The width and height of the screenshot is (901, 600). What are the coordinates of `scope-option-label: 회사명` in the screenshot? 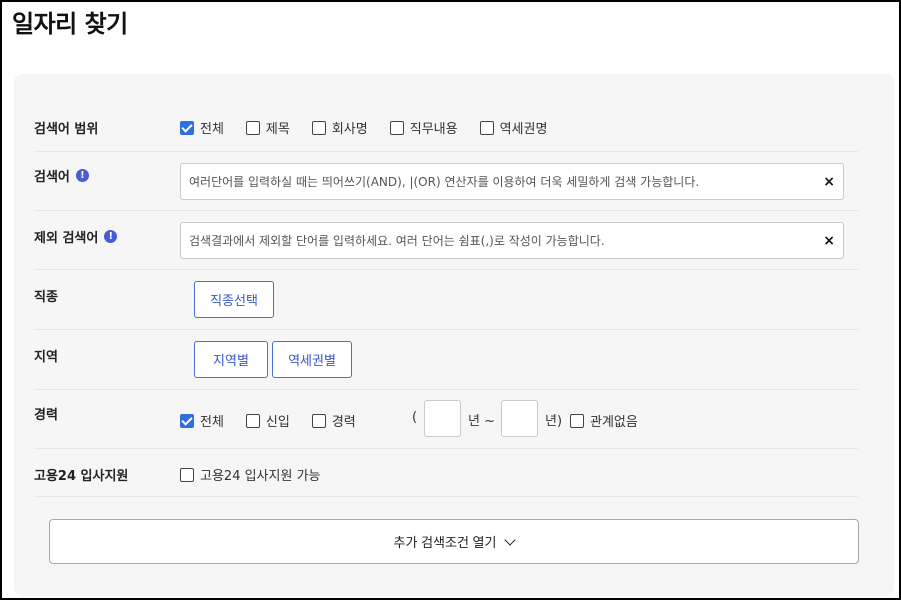 It's located at (349, 129).